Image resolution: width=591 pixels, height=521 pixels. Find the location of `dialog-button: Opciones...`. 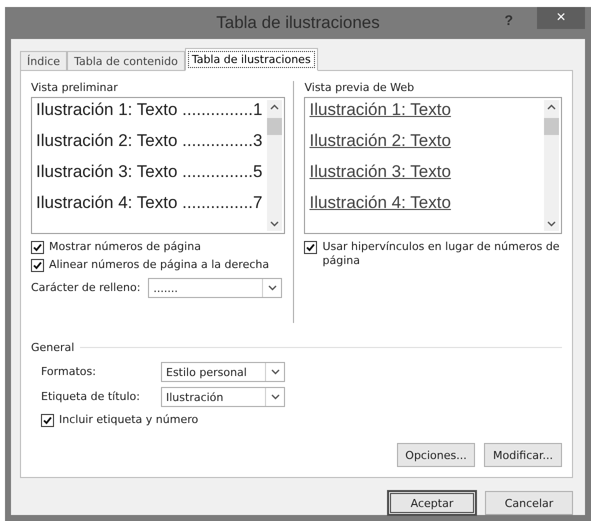

dialog-button: Opciones... is located at coordinates (436, 455).